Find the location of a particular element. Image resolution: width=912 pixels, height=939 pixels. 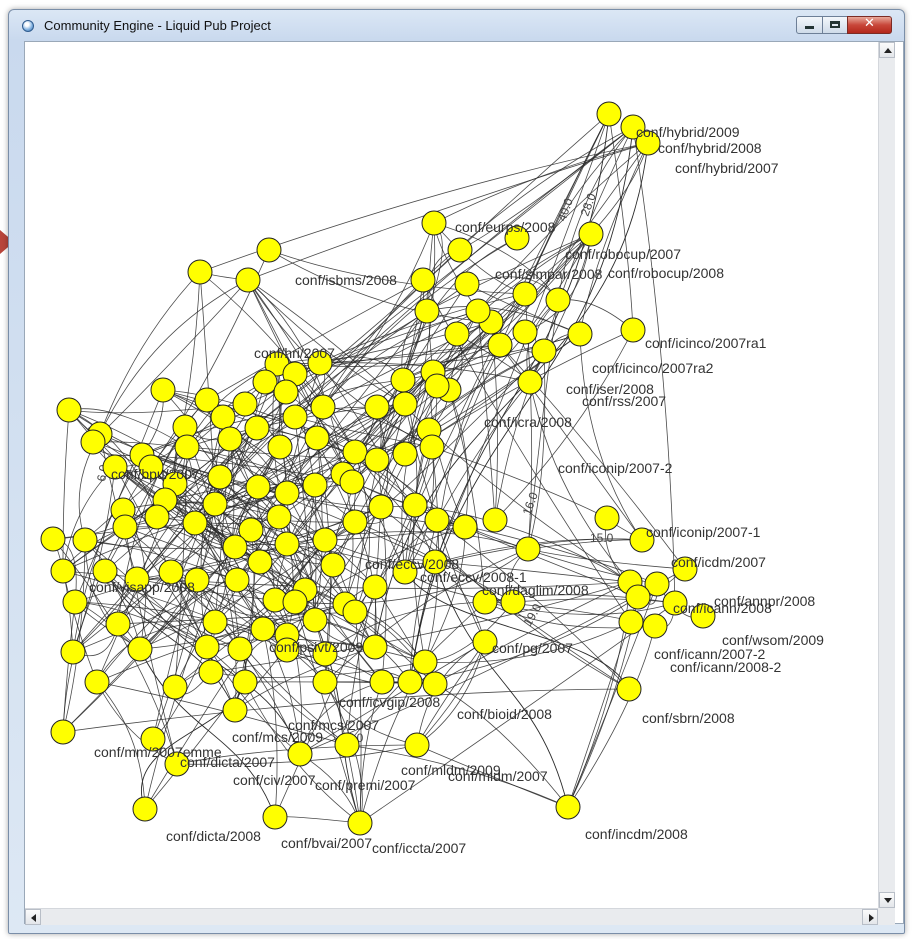

minimize-button is located at coordinates (809, 25).